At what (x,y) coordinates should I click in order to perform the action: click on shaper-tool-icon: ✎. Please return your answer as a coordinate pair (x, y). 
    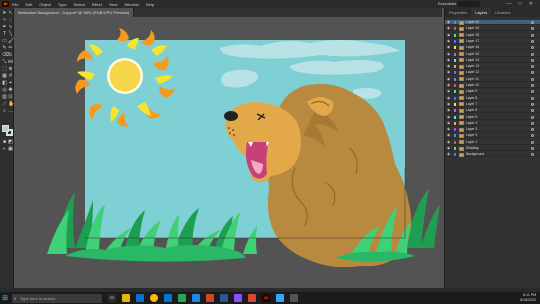
    Looking at the image, I should click on (4, 48).